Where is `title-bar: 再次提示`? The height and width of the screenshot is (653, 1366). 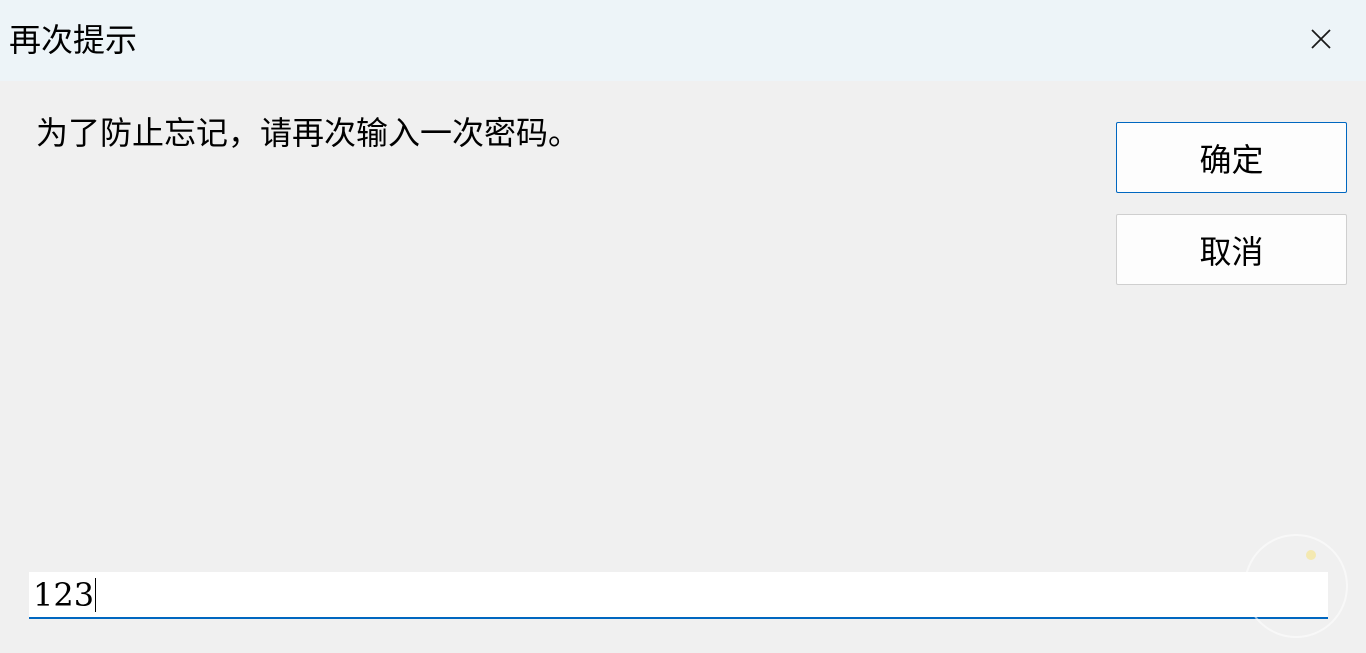 title-bar: 再次提示 is located at coordinates (683, 40).